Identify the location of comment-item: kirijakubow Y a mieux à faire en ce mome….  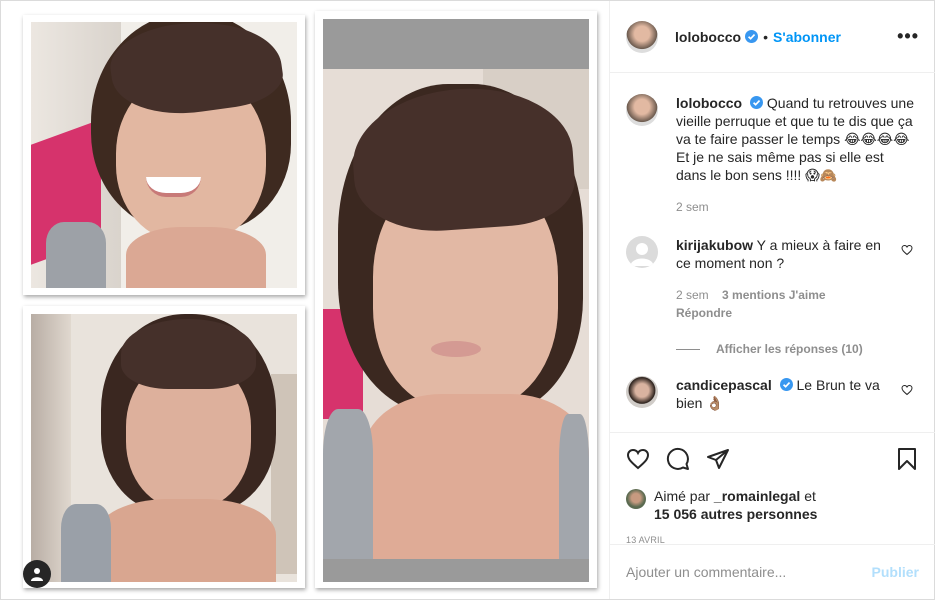
(772, 279).